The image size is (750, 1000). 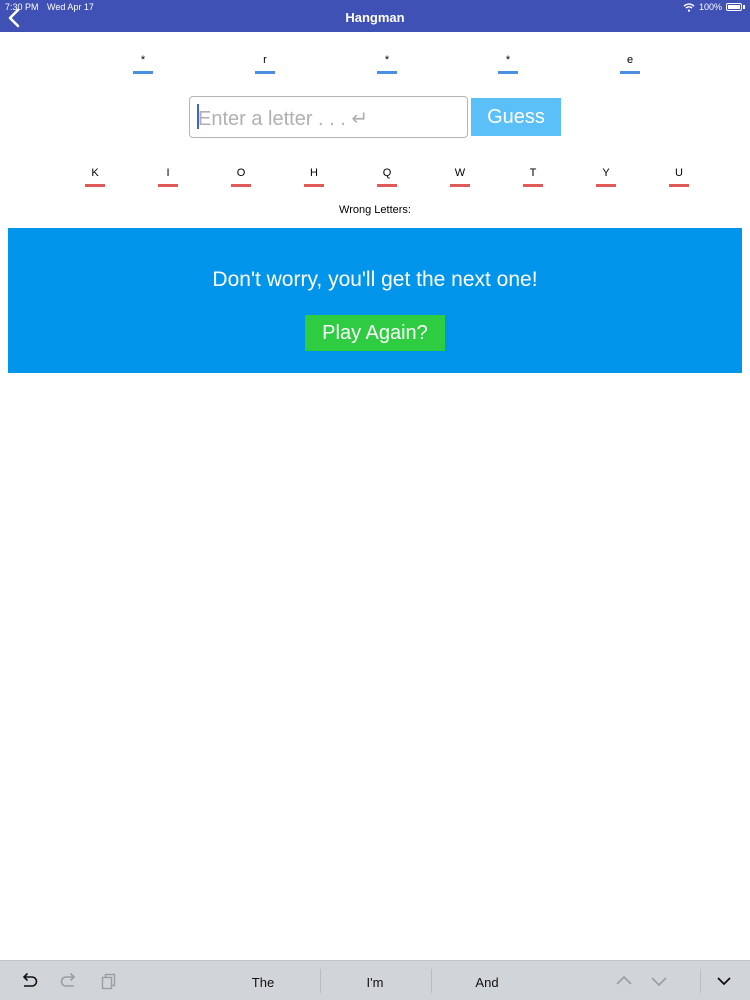 What do you see at coordinates (375, 179) in the screenshot?
I see `wrong-letters: K I O H Q W T Y U` at bounding box center [375, 179].